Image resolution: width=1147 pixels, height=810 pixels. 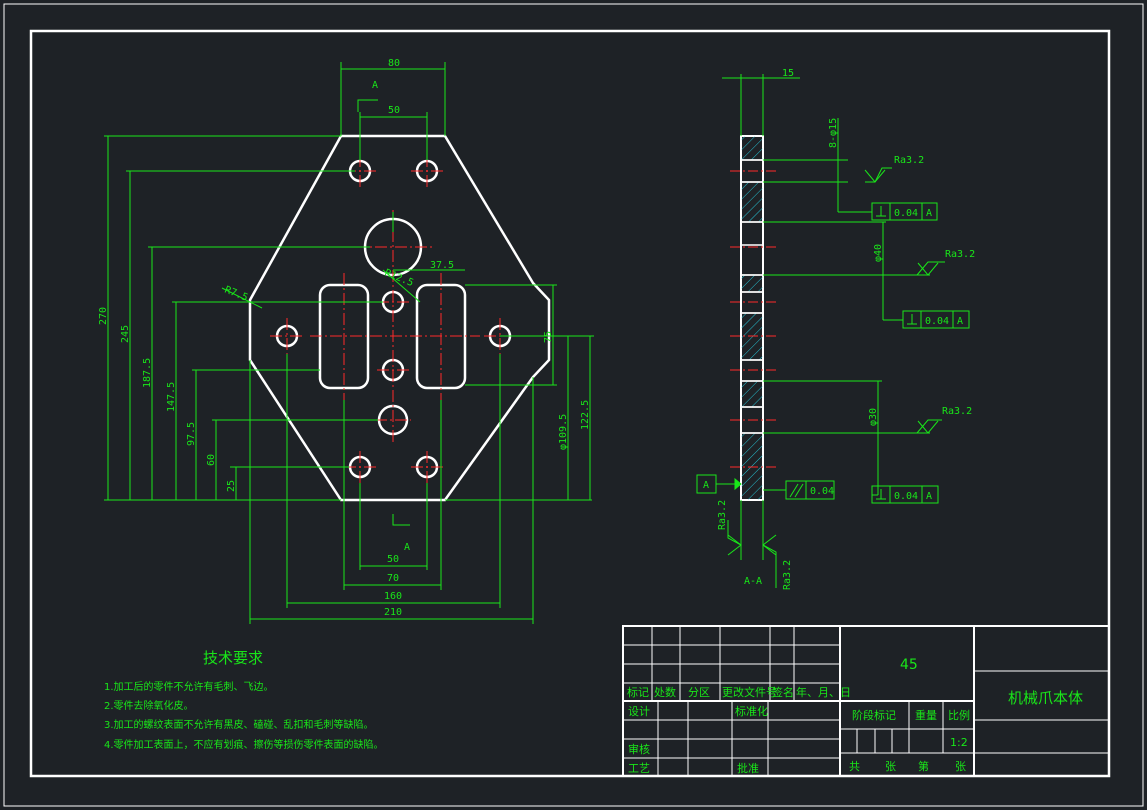 What do you see at coordinates (833, 133) in the screenshot?
I see `dim-8-phi15: 8-φ15` at bounding box center [833, 133].